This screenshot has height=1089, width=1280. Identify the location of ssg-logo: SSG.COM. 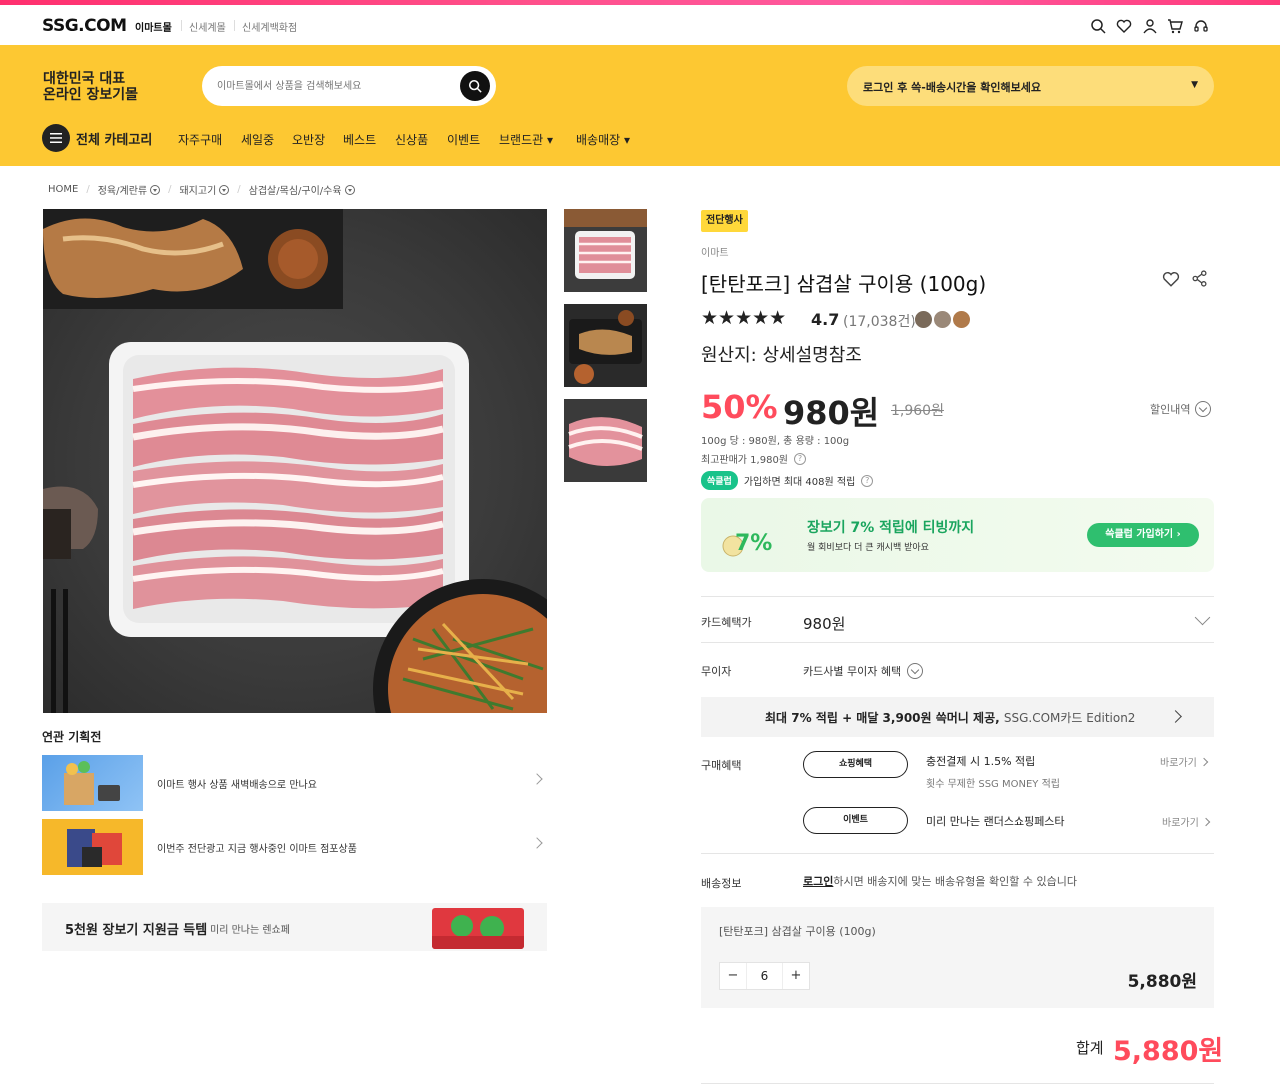
(84, 26).